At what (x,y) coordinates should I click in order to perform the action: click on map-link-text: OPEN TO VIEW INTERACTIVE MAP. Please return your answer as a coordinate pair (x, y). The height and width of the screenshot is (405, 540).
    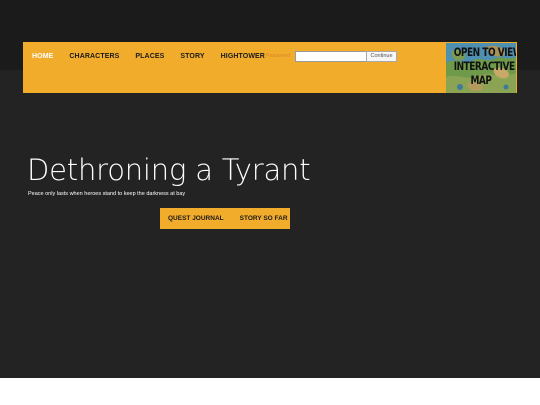
    Looking at the image, I should click on (484, 66).